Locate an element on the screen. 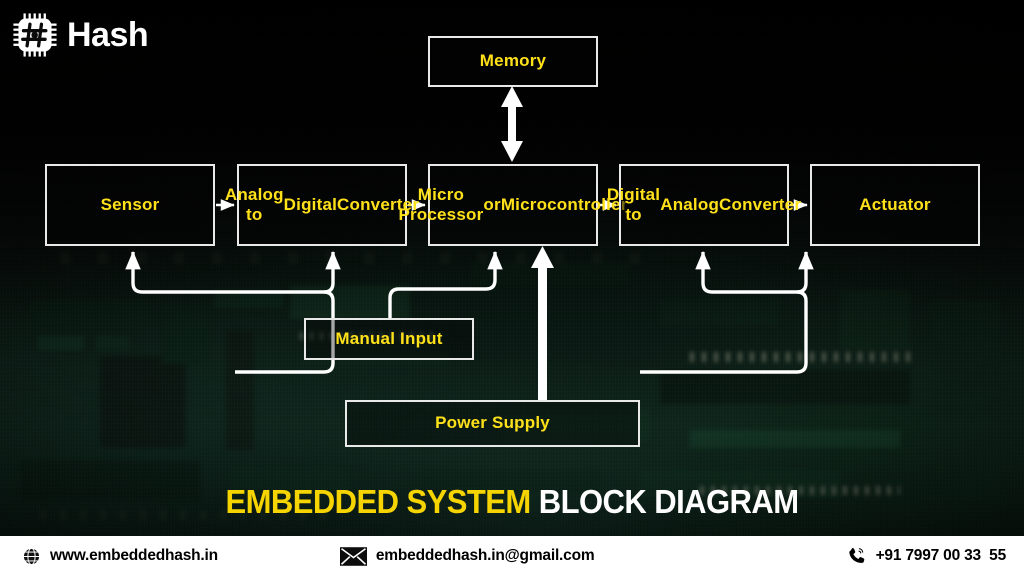 The image size is (1024, 576). footer-phone: +91 7997 00 33 55 is located at coordinates (926, 556).